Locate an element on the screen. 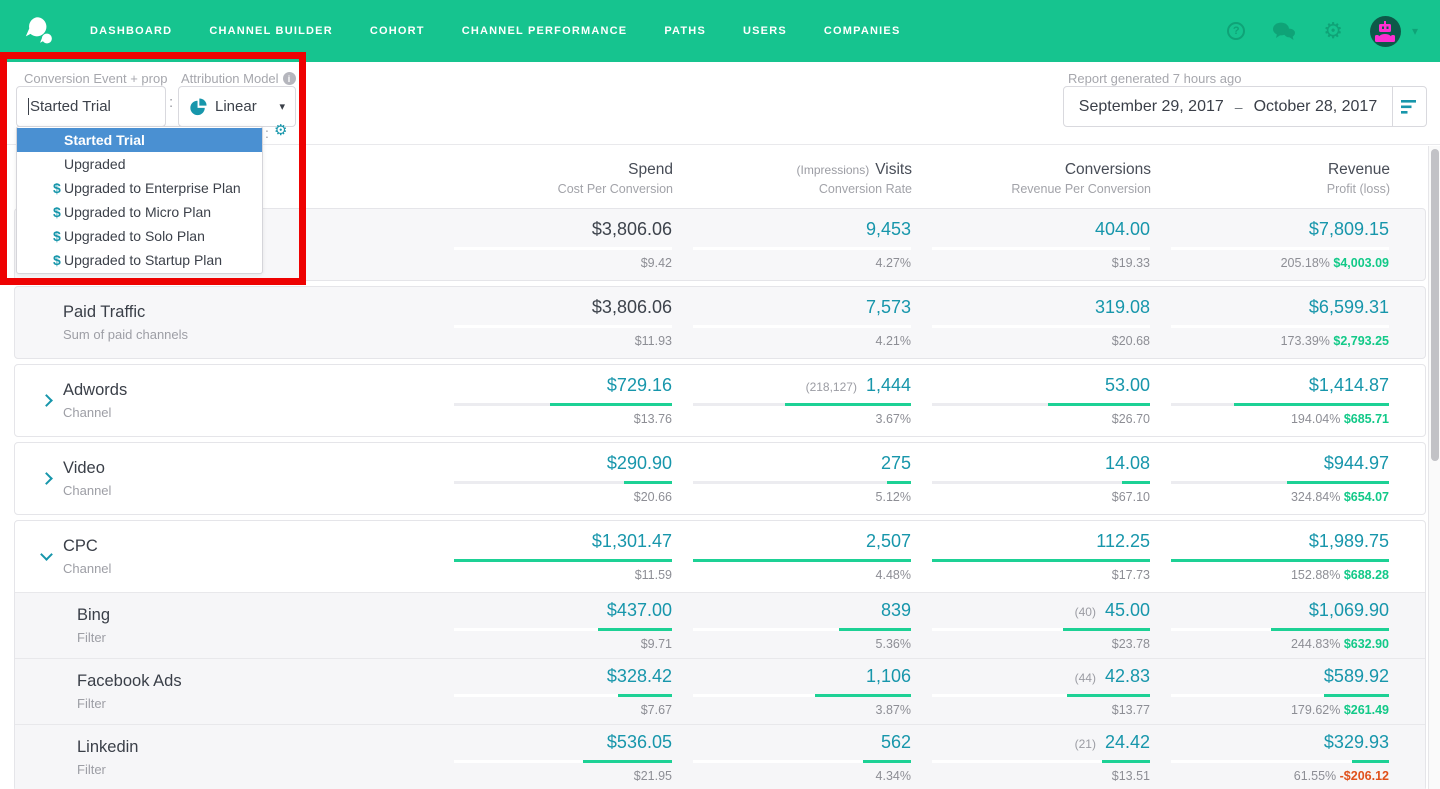 The height and width of the screenshot is (789, 1440). row-title: Video is located at coordinates (84, 468).